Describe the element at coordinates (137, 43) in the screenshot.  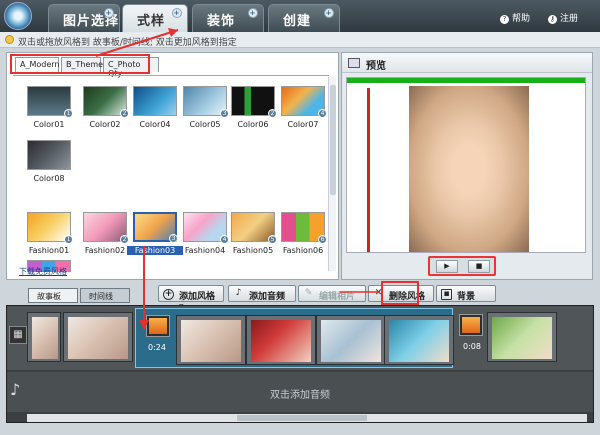
I see `arrow-line-top` at that location.